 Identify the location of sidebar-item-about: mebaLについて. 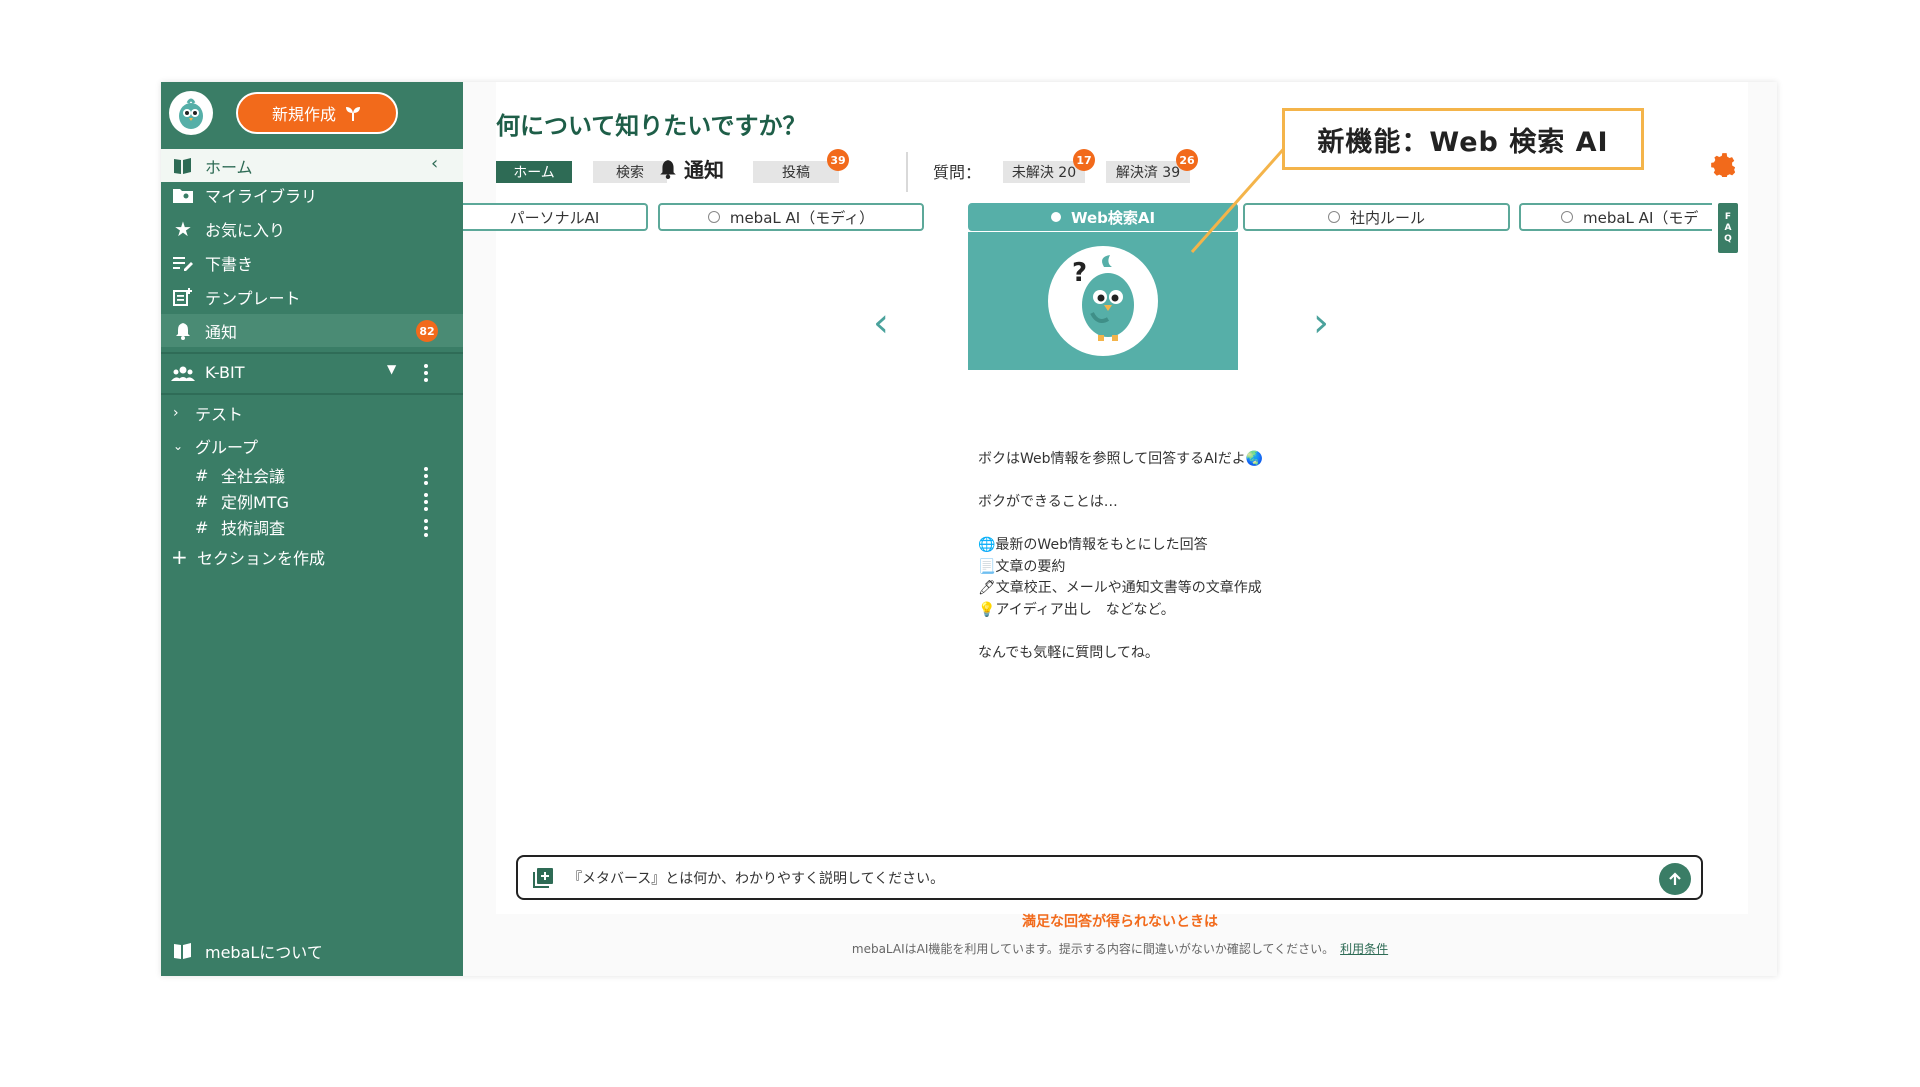
(312, 950).